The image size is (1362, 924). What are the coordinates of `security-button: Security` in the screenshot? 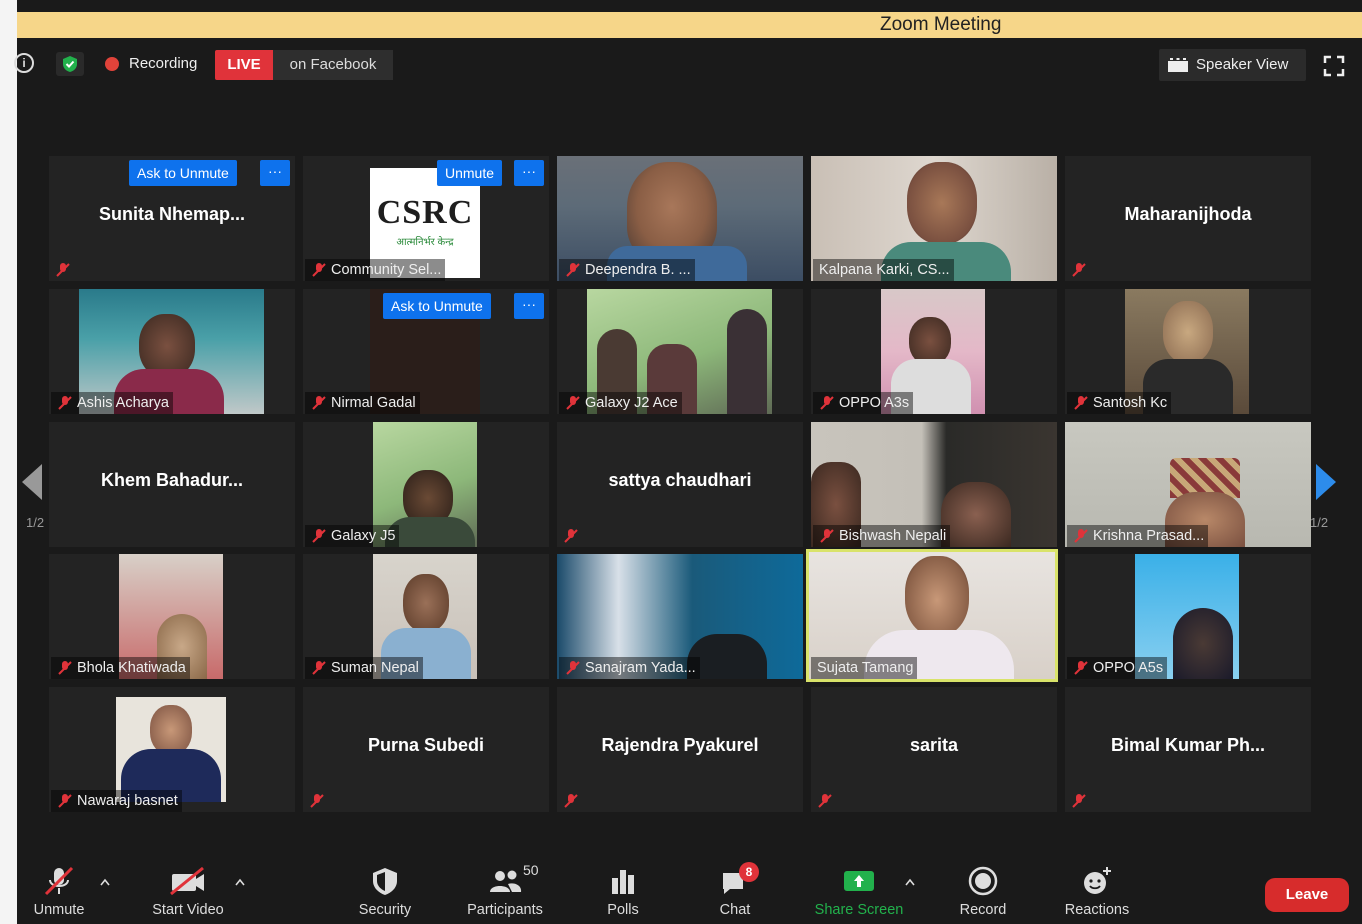 It's located at (385, 891).